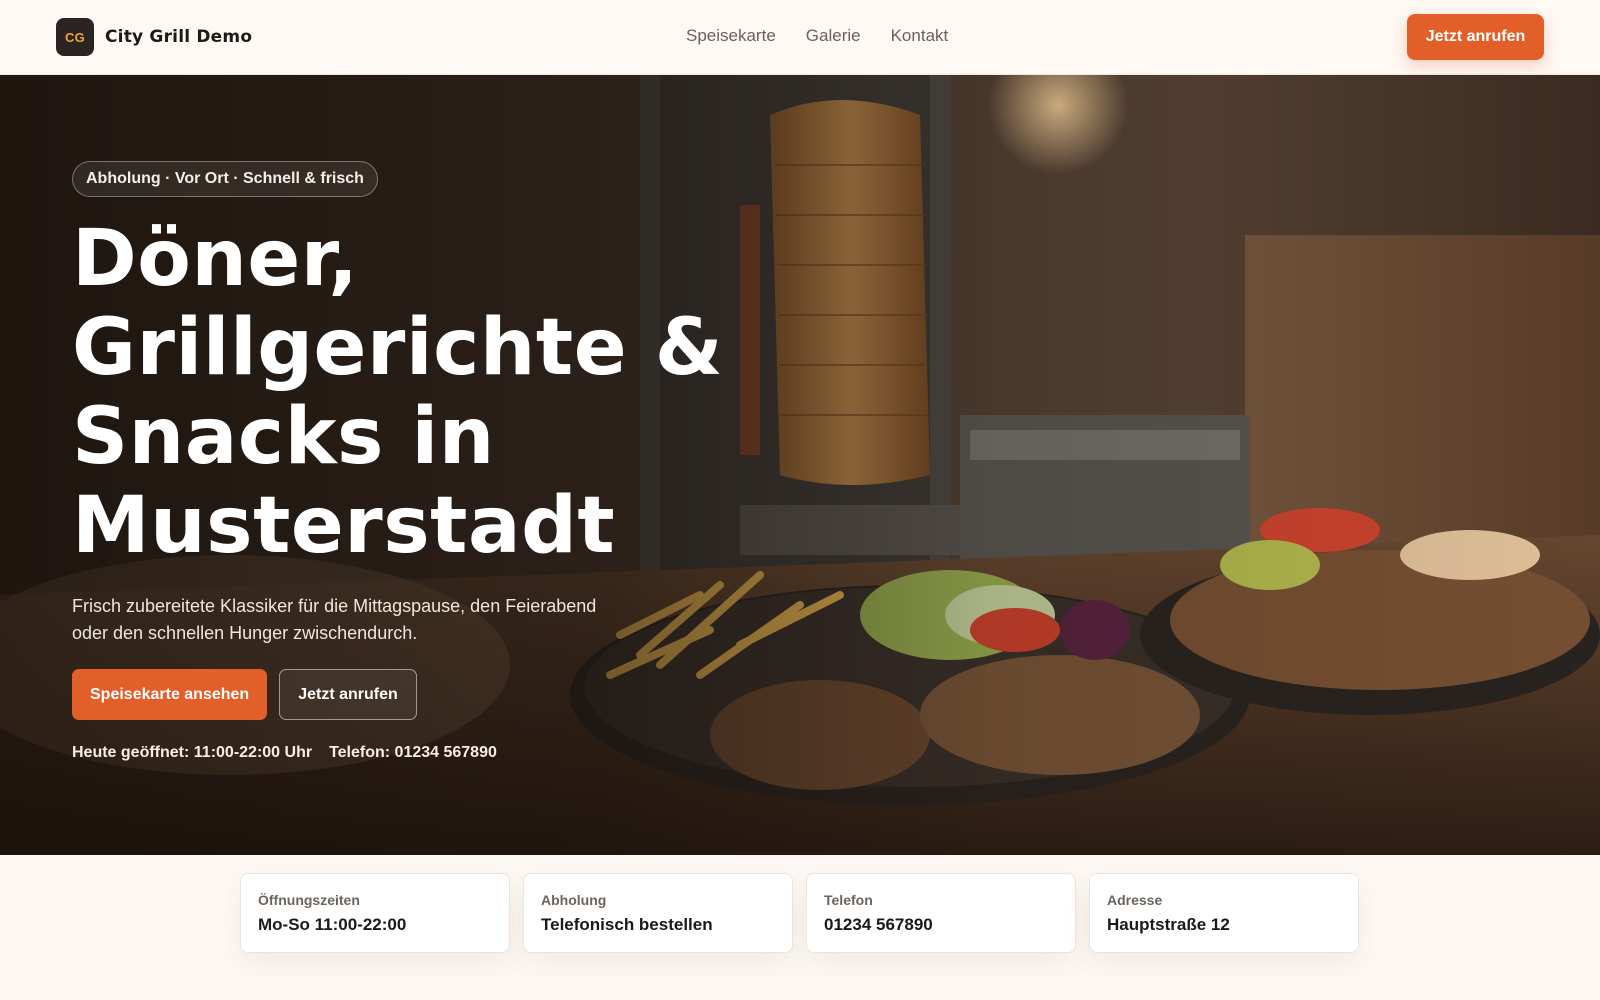 The height and width of the screenshot is (1000, 1600). Describe the element at coordinates (1224, 913) in the screenshot. I see `info-card-address: Adresse Hauptstraße 12` at that location.